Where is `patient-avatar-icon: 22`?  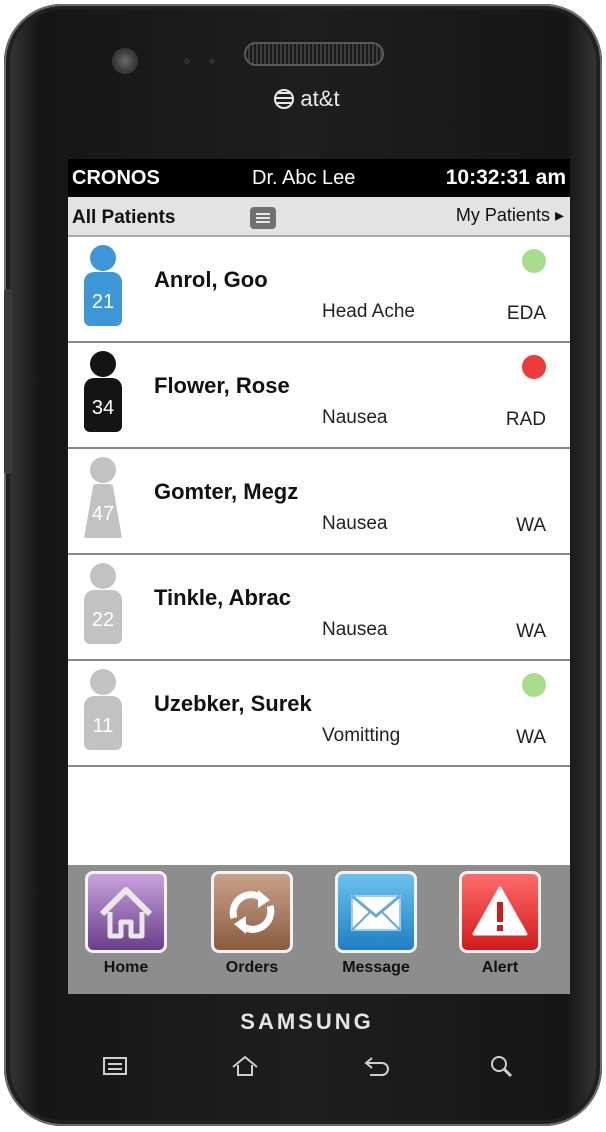 patient-avatar-icon: 22 is located at coordinates (103, 607).